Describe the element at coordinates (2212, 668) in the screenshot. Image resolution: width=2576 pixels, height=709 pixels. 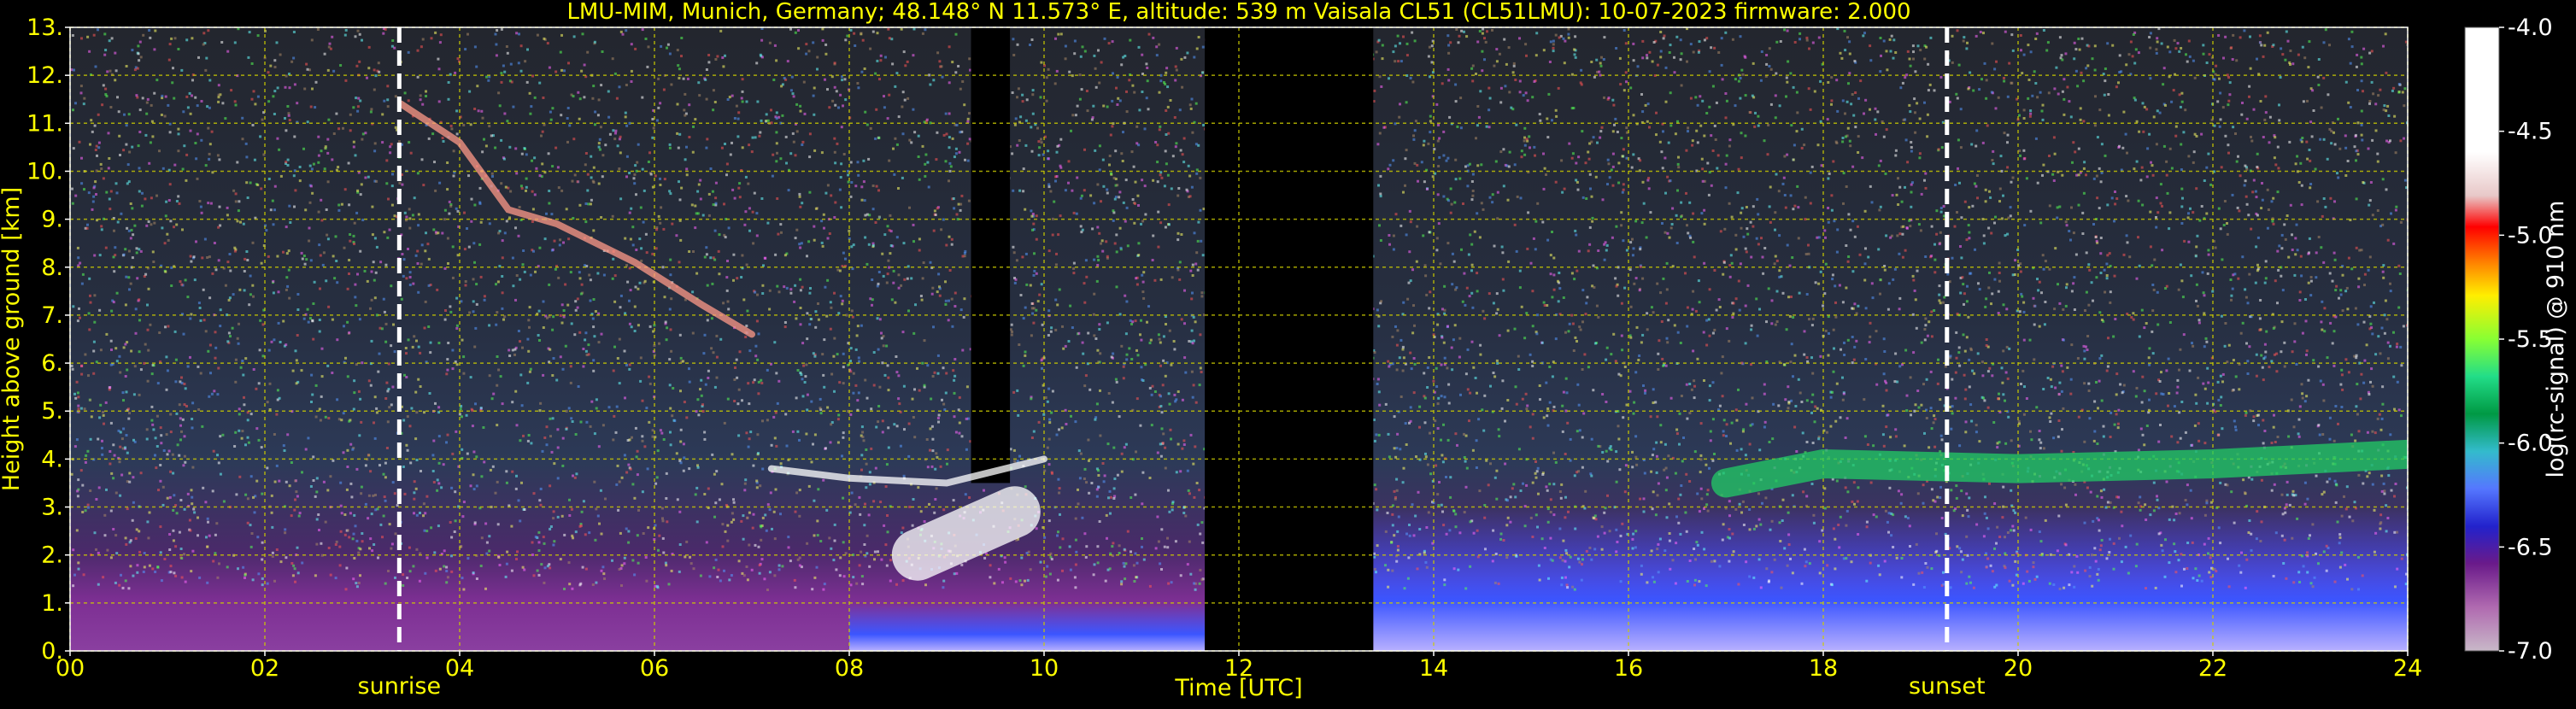
I see `x-tick-label: 22` at that location.